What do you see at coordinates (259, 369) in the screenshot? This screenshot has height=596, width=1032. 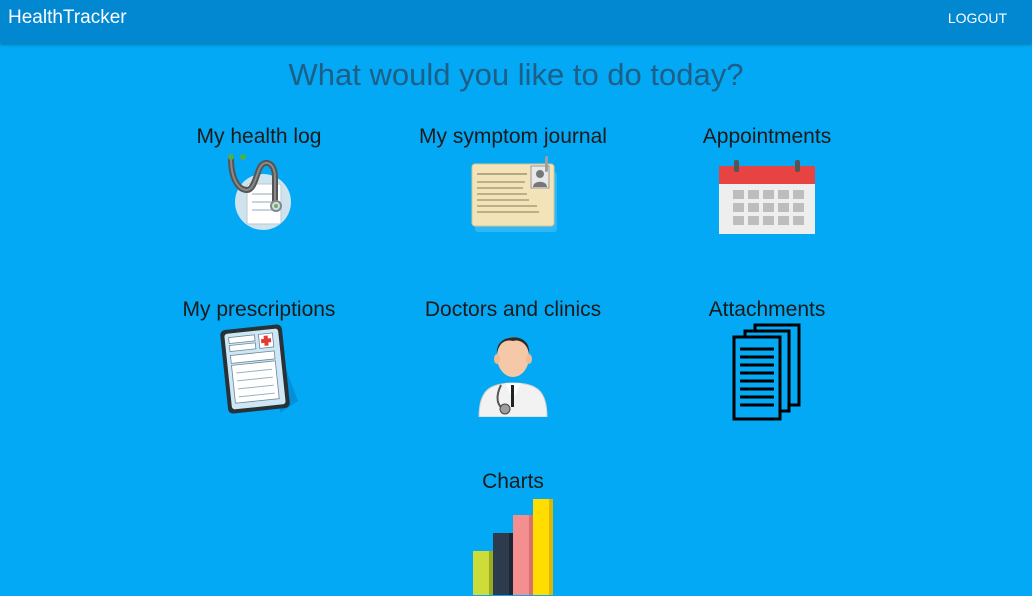 I see `prescription-icon` at bounding box center [259, 369].